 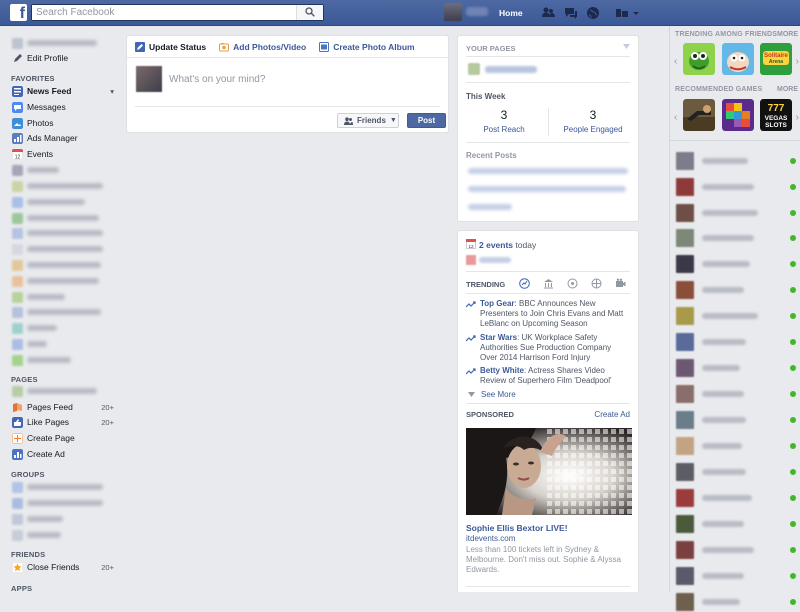 I want to click on sidebar-item-pages-feed: Pages Feed 20+, so click(x=66, y=407).